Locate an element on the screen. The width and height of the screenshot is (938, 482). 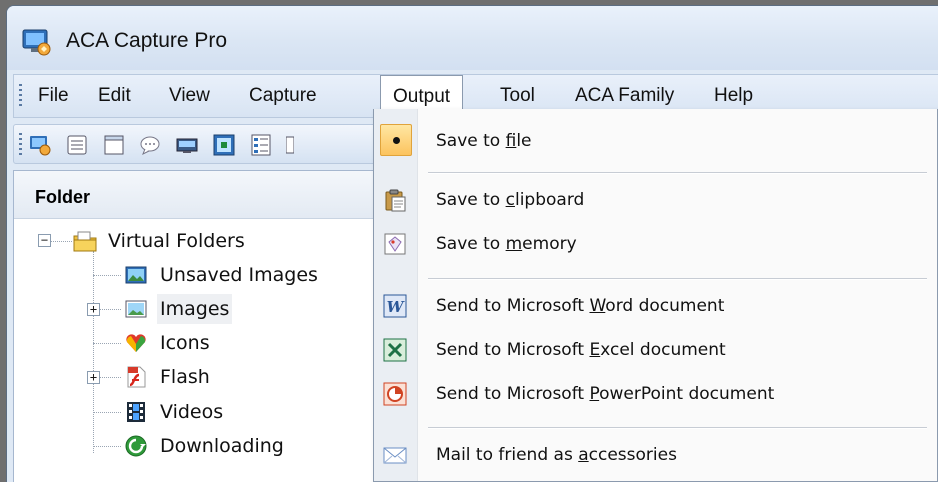
menu-item-mail-to-friend: Mail to friend as accessories is located at coordinates (655, 455).